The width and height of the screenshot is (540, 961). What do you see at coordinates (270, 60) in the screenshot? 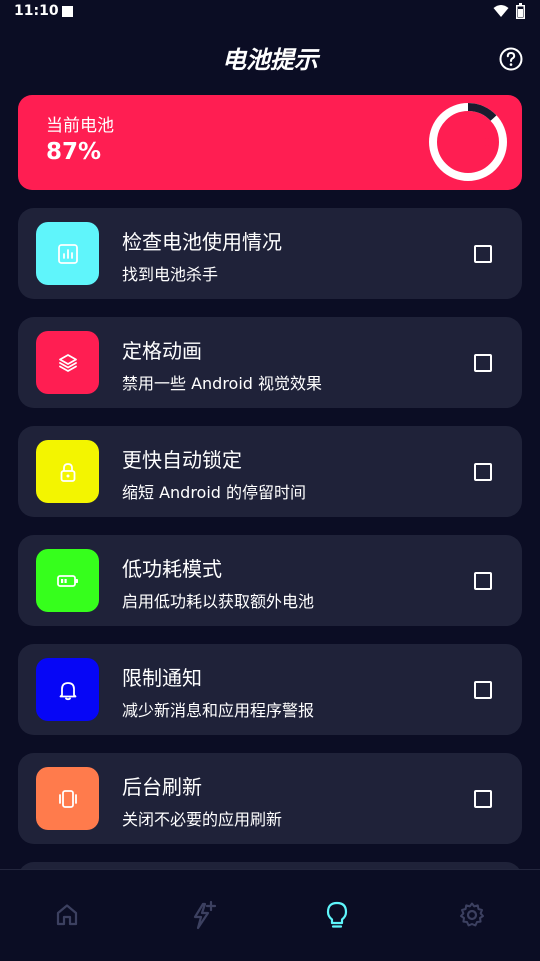
I see `page-title: 电池提示` at bounding box center [270, 60].